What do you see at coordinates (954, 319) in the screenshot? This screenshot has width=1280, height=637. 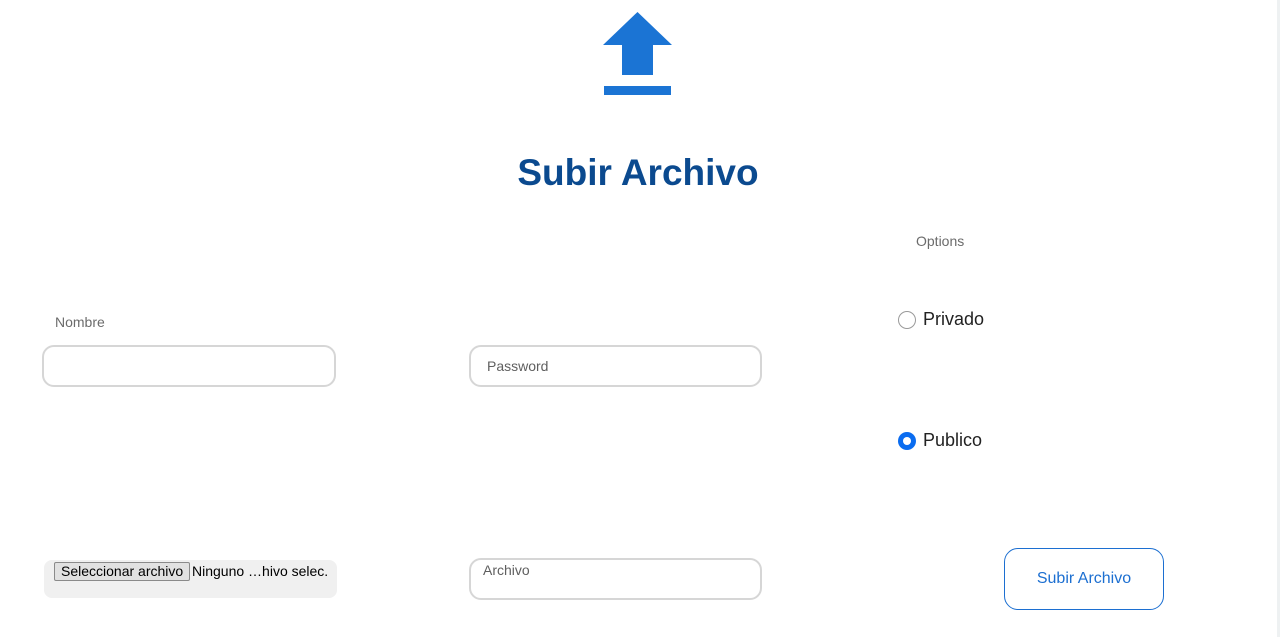 I see `radio-privado-label: Privado` at bounding box center [954, 319].